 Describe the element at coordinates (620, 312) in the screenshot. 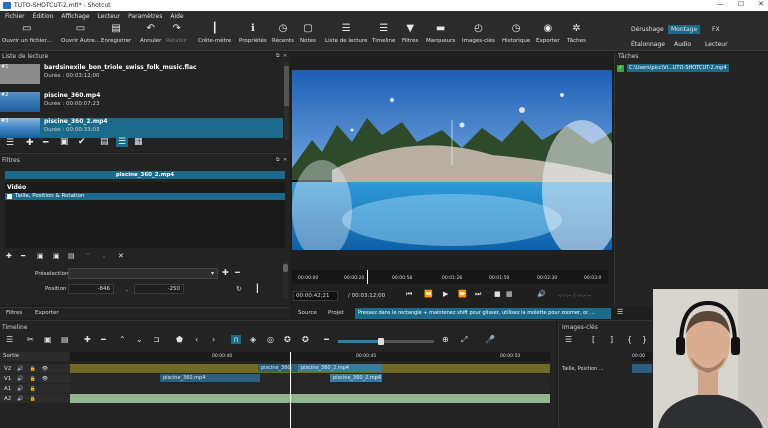

I see `status-menu-icon: ☰` at that location.